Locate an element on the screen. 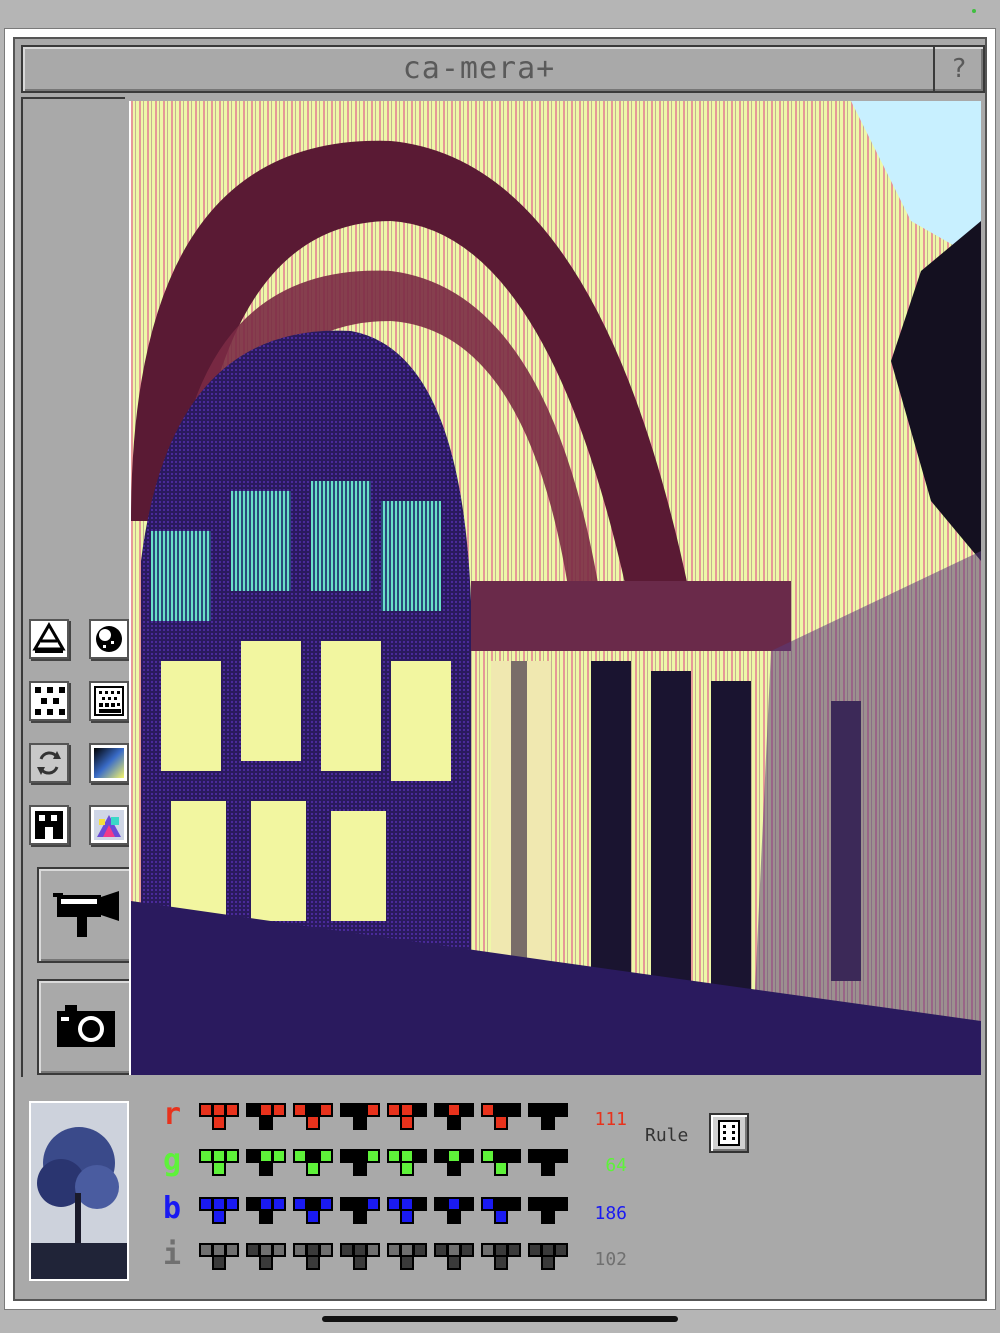  dither-icon is located at coordinates (109, 639).